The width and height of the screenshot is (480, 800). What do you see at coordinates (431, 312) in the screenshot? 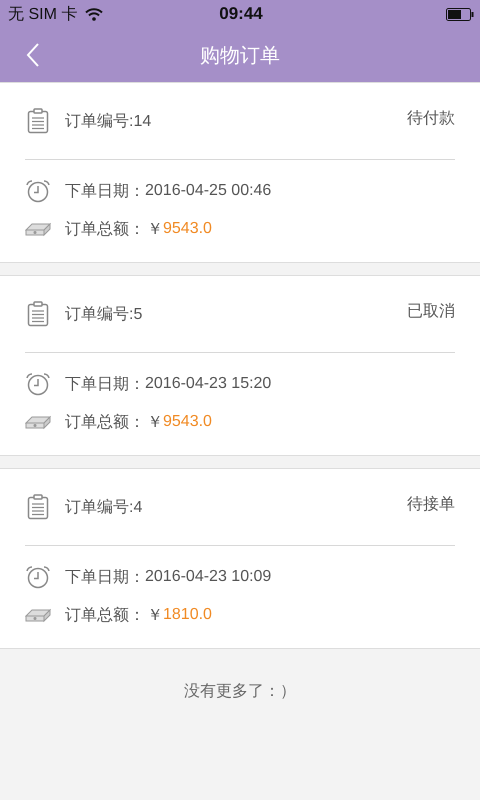
I see `order-status: 已取消` at bounding box center [431, 312].